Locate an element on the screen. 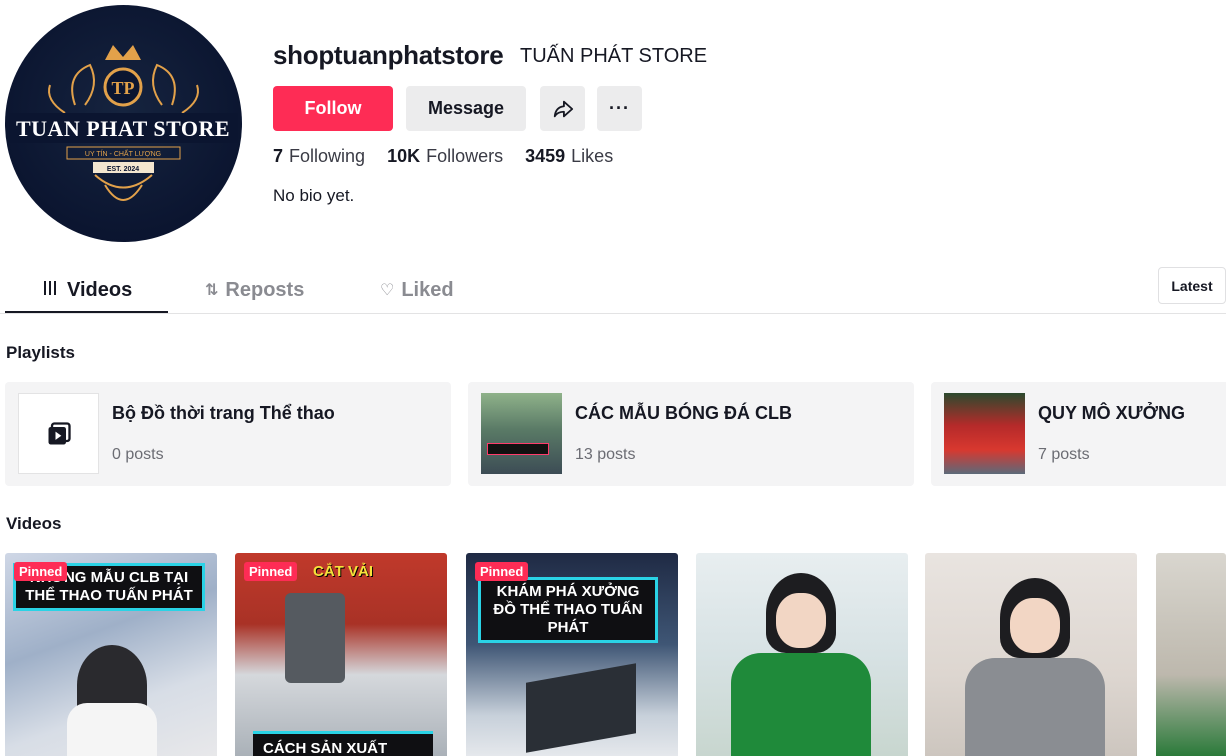 Image resolution: width=1226 pixels, height=756 pixels. profile-bio: No bio yet. is located at coordinates (314, 195).